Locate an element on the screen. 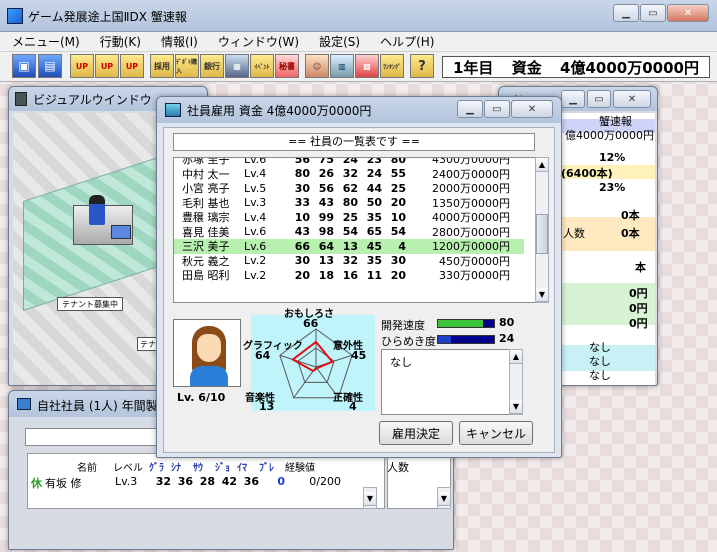 This screenshot has height=552, width=717. right-info-maximize-button: ▭ is located at coordinates (599, 99).